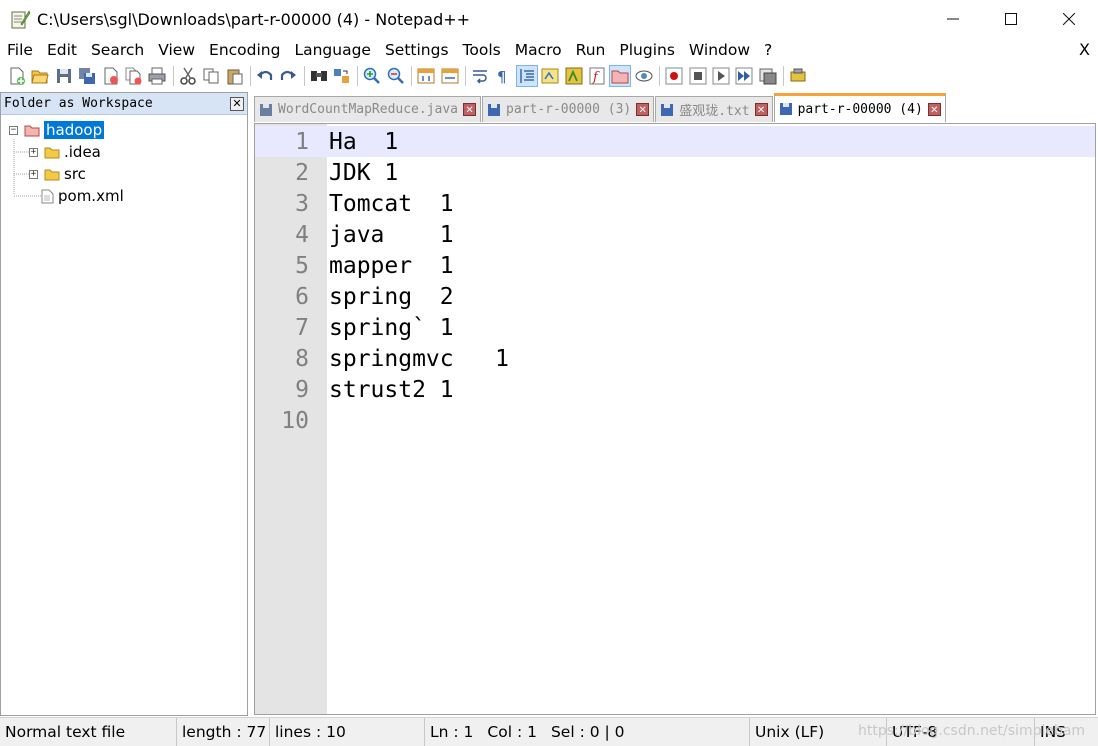 The height and width of the screenshot is (746, 1098). What do you see at coordinates (591, 50) in the screenshot?
I see `menu-run: Run` at bounding box center [591, 50].